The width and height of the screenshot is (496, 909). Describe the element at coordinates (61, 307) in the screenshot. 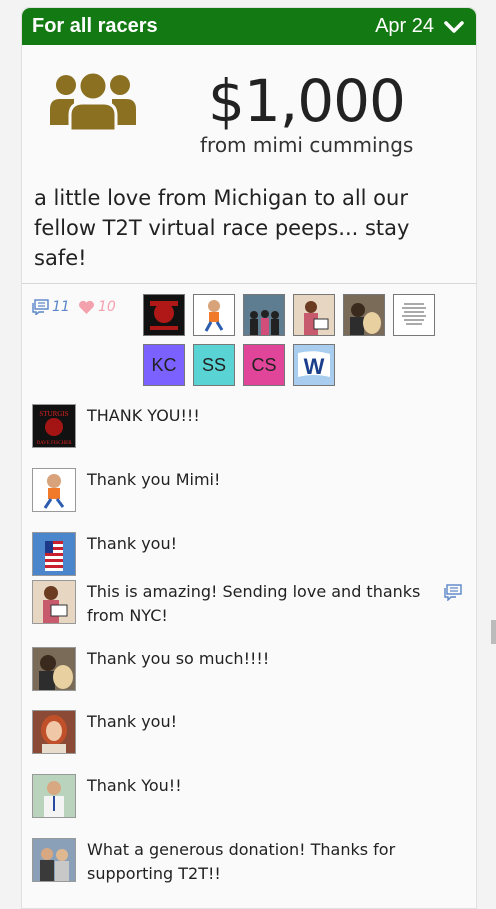

I see `comment-count-value: 11` at that location.